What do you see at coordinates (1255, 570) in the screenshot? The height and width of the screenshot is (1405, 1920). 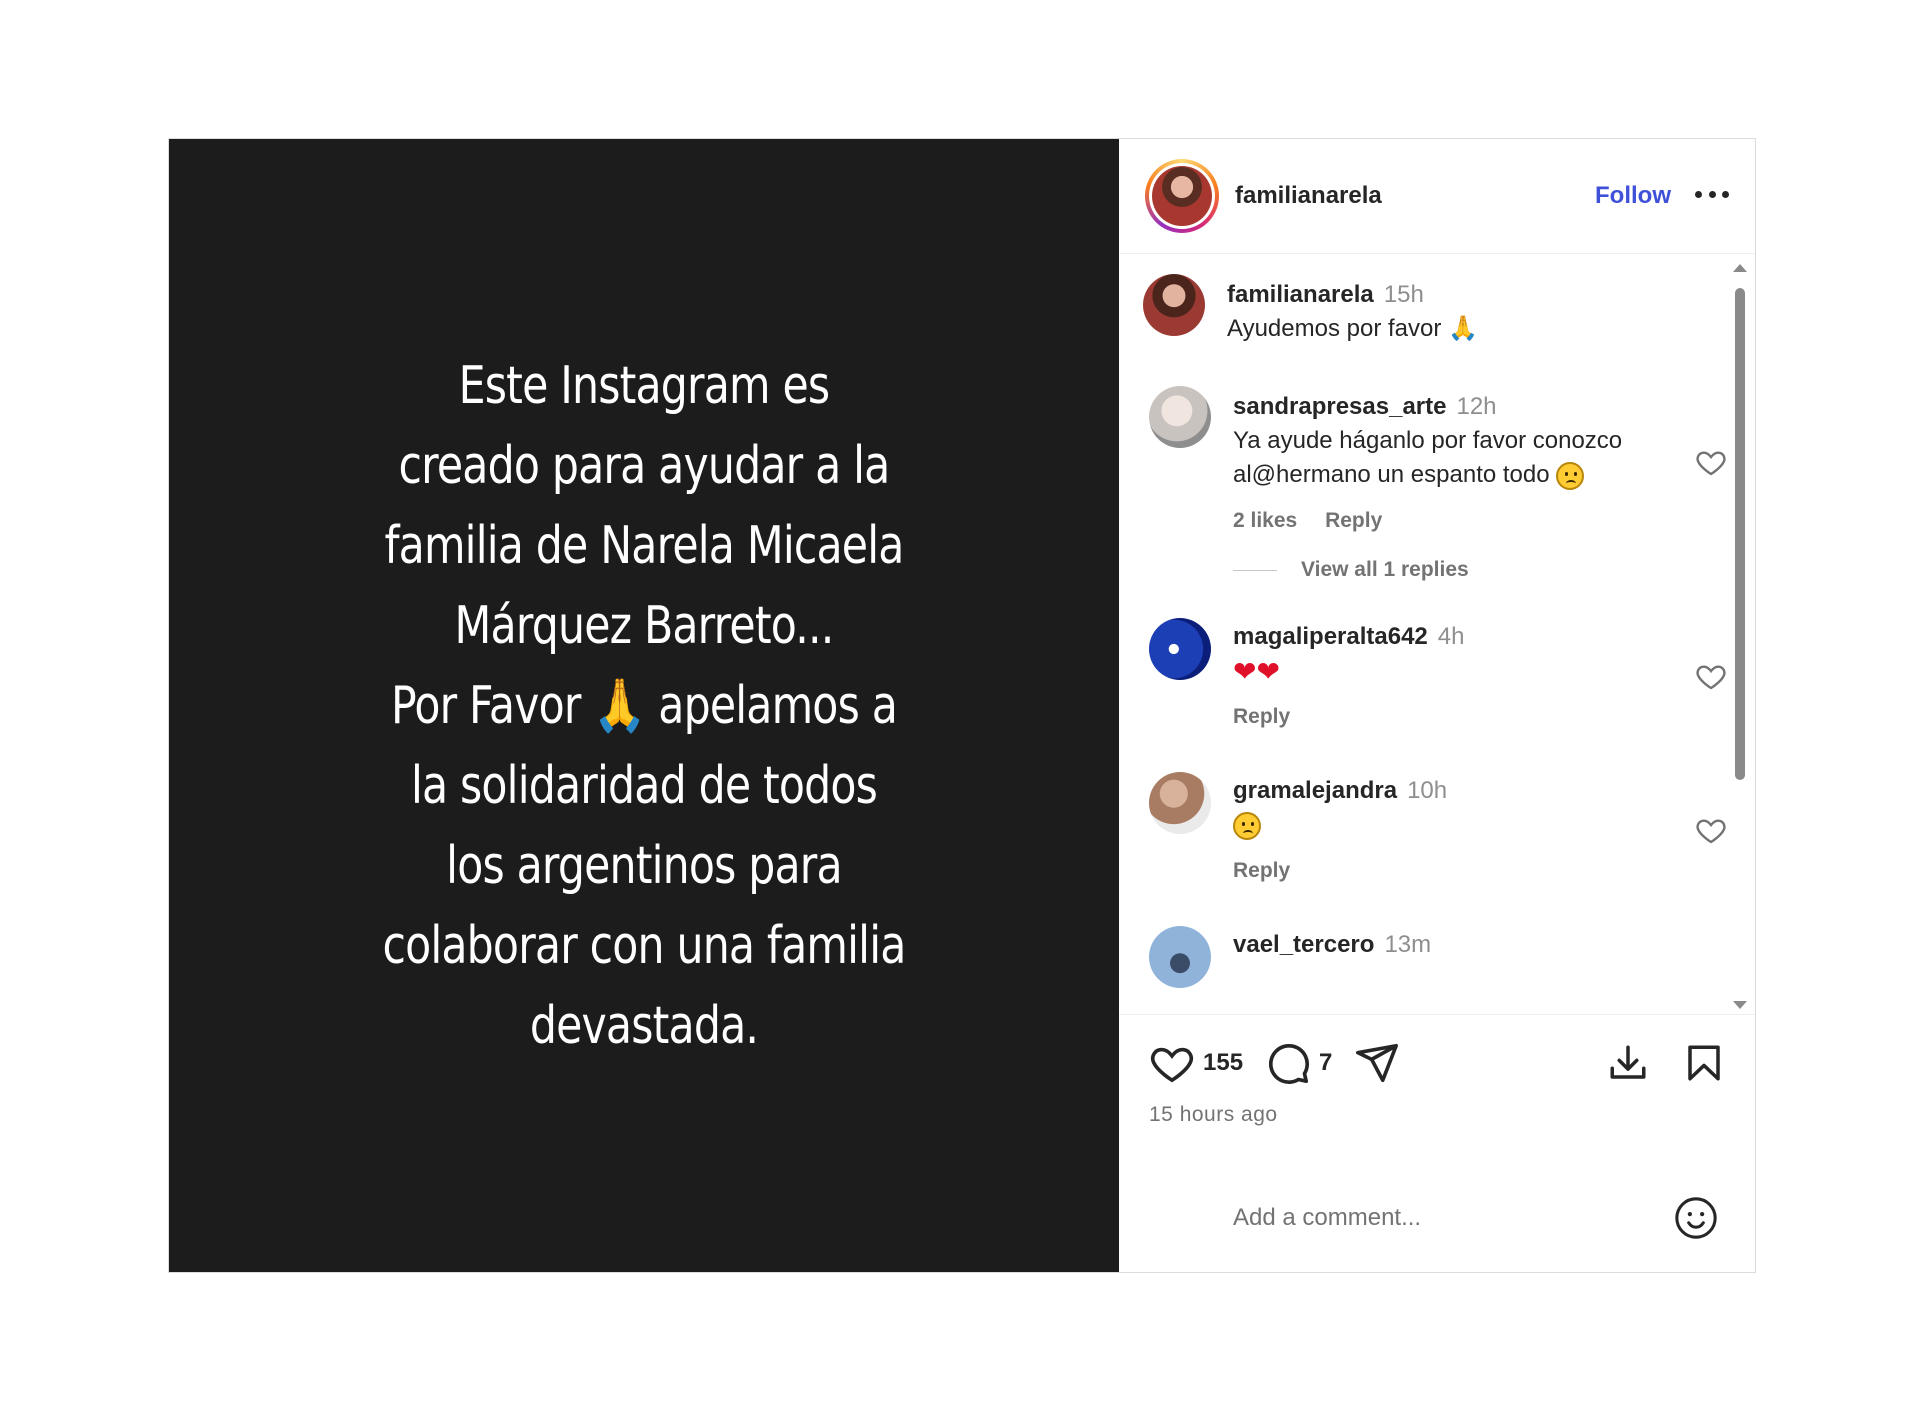 I see `divider` at bounding box center [1255, 570].